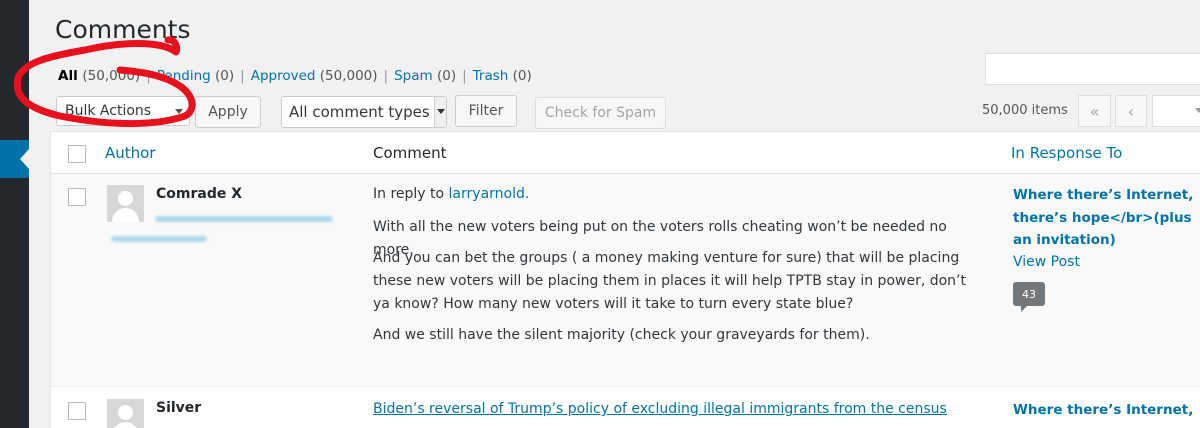  I want to click on search-input, so click(1092, 69).